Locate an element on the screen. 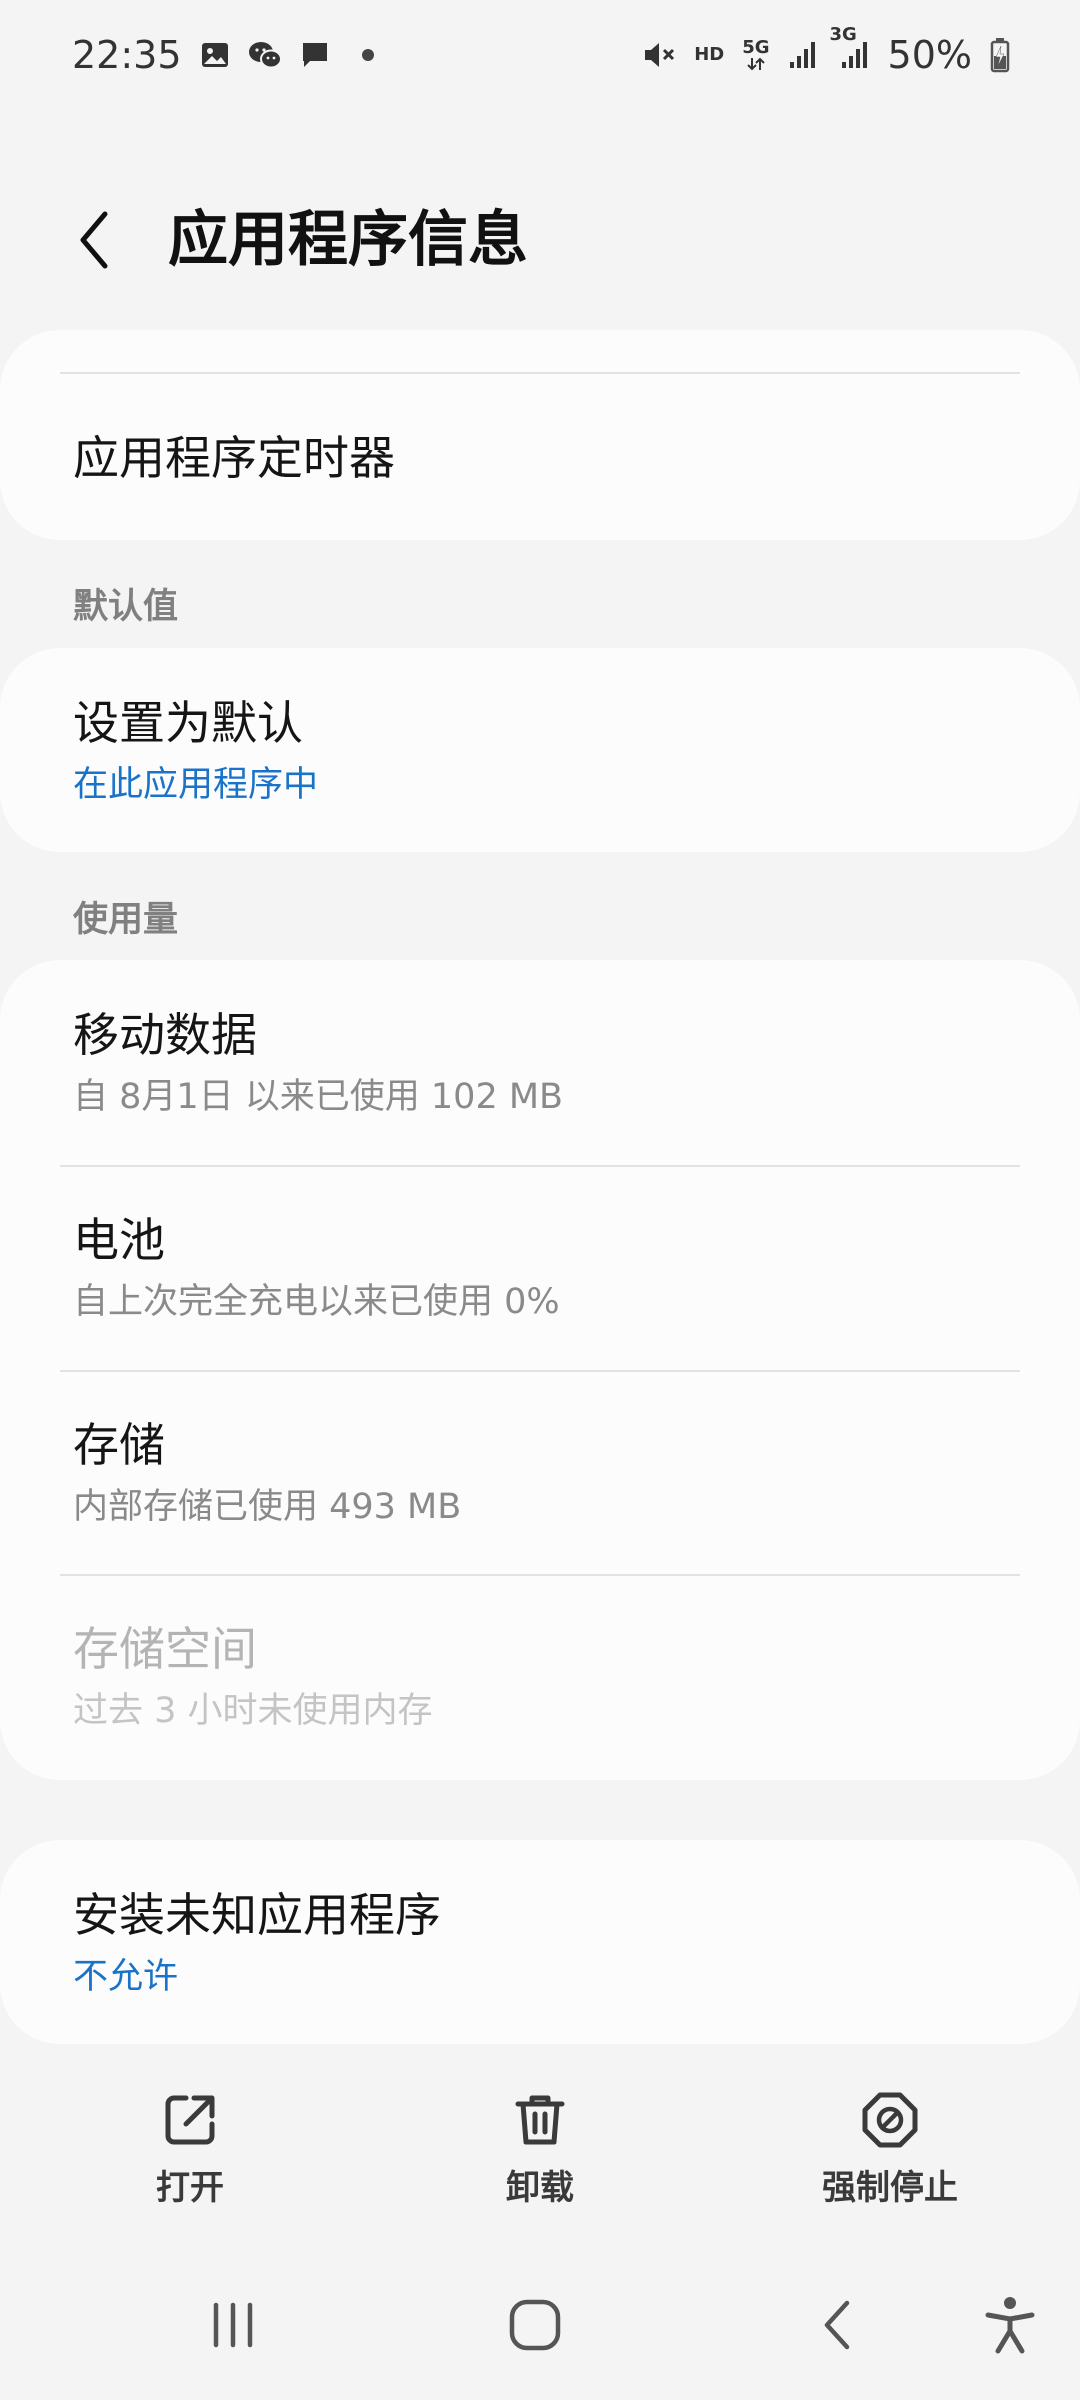  open-external-icon is located at coordinates (190, 2120).